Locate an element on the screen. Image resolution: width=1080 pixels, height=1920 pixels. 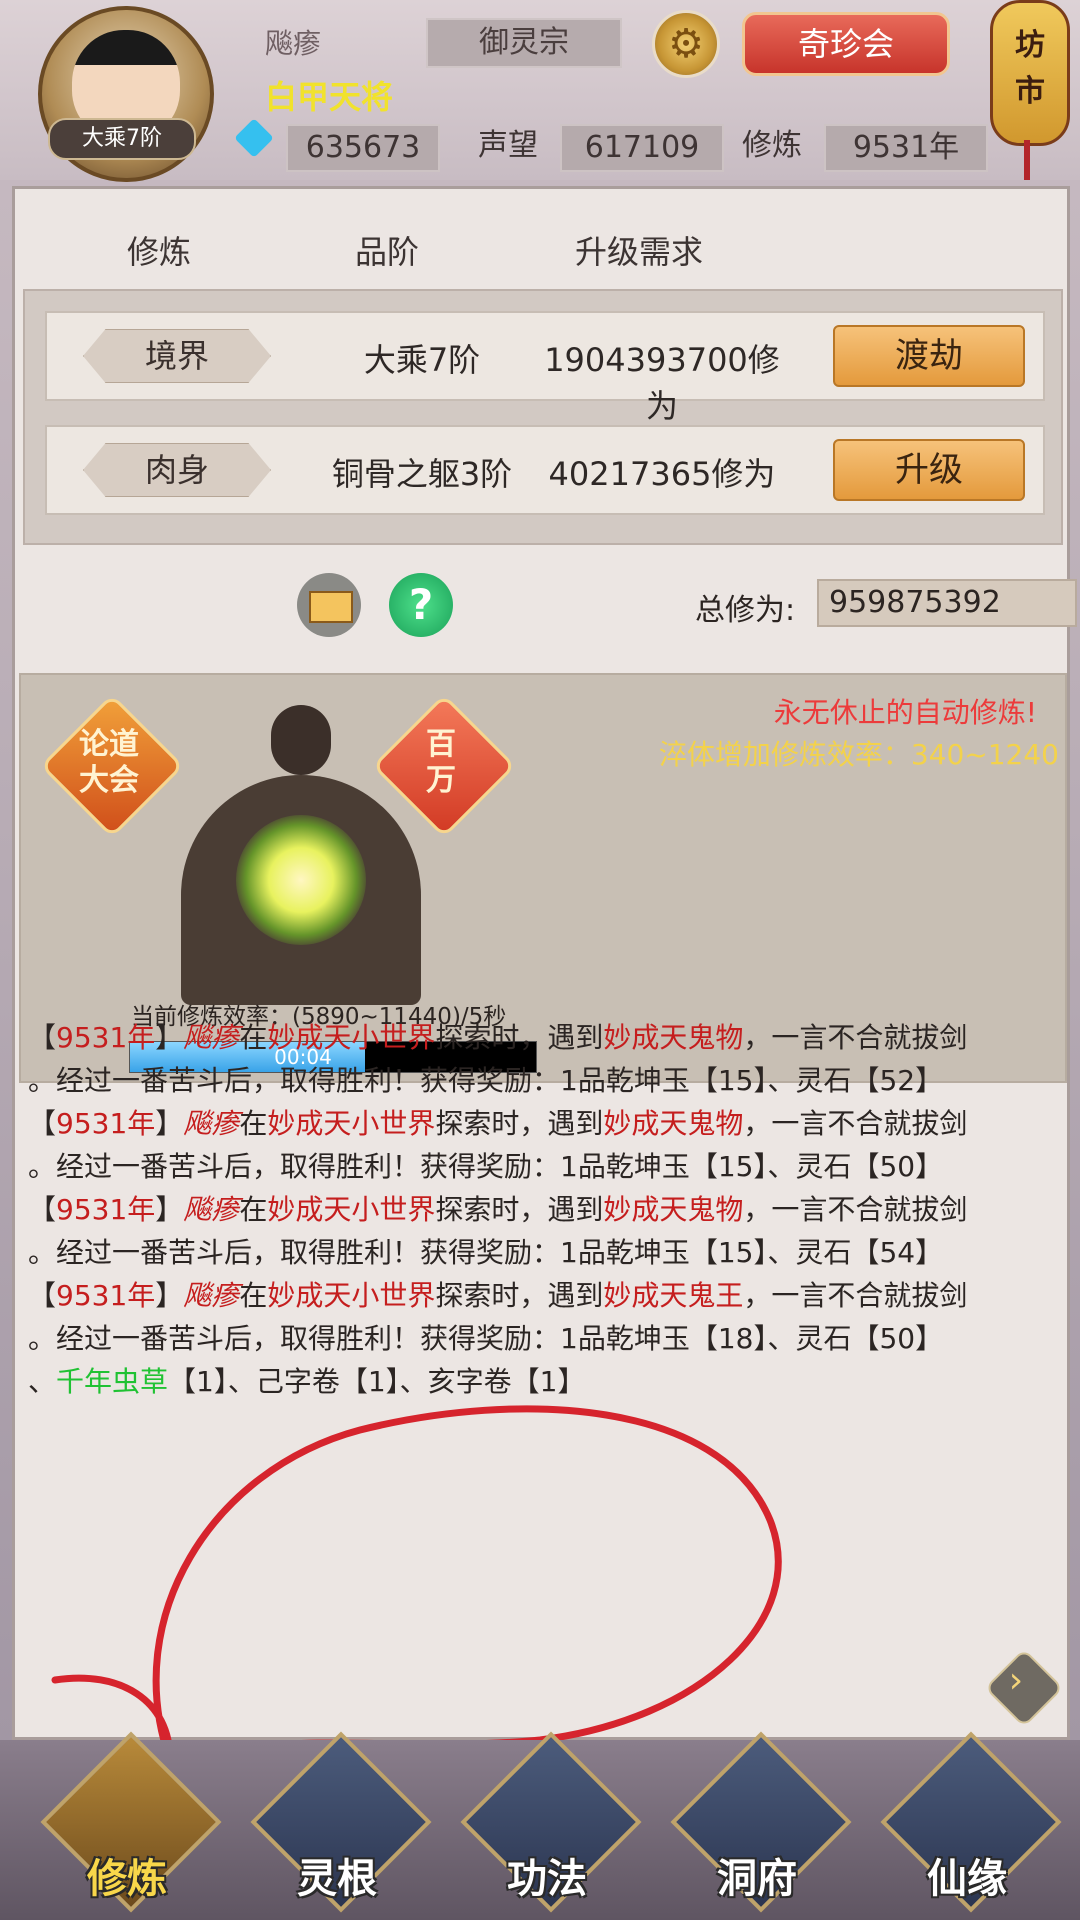
nav-techniques: 功法 is located at coordinates (551, 1822).